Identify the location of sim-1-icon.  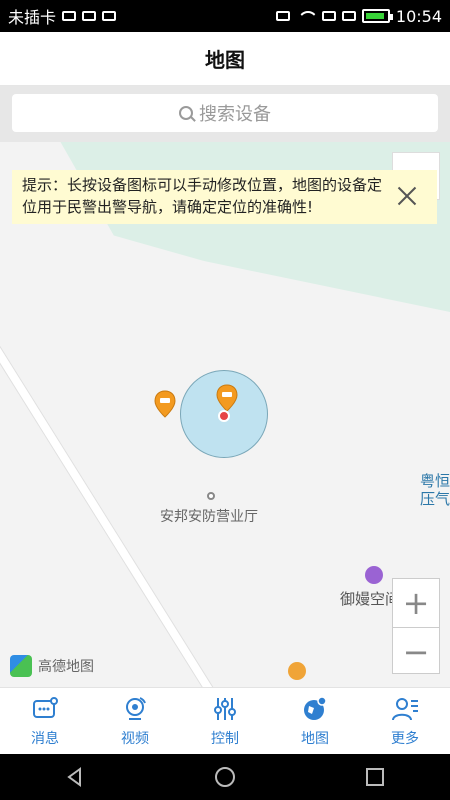
(328, 16).